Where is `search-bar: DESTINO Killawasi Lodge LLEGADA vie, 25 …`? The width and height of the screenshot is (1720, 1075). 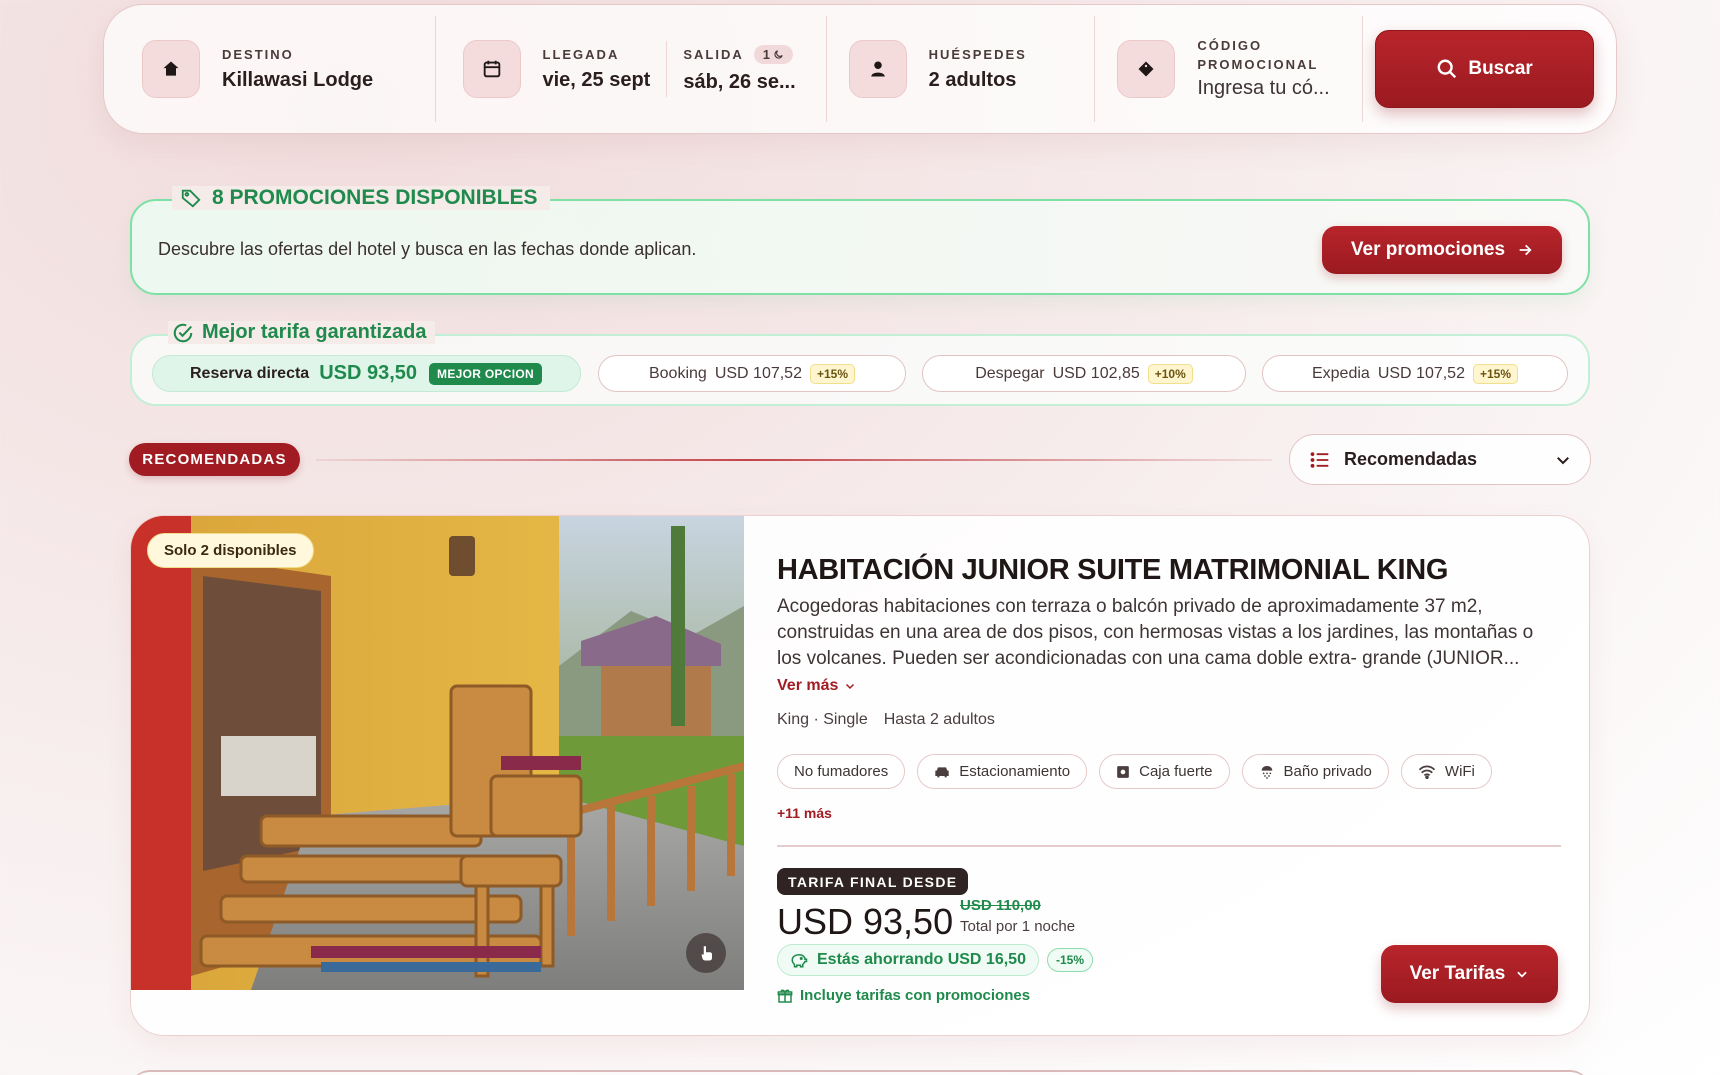
search-bar: DESTINO Killawasi Lodge LLEGADA vie, 25 … is located at coordinates (860, 69).